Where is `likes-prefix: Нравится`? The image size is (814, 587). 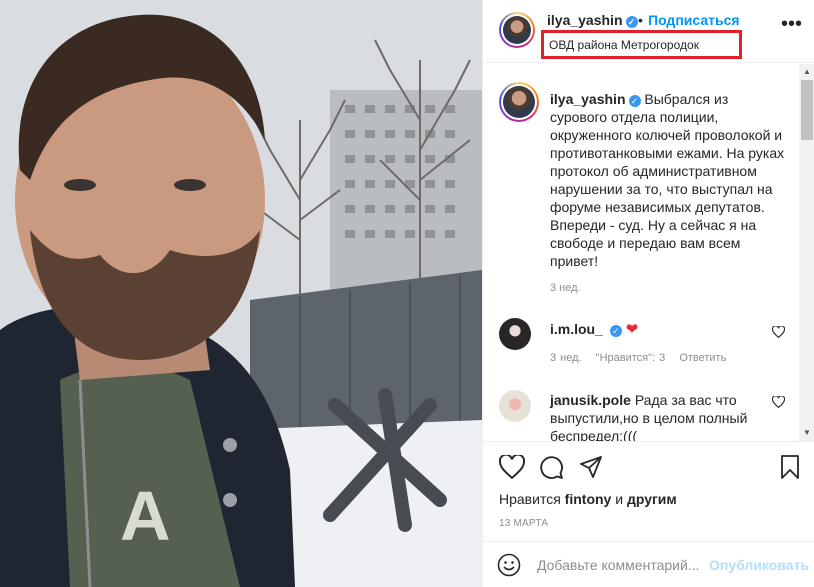
likes-prefix: Нравится is located at coordinates (530, 499).